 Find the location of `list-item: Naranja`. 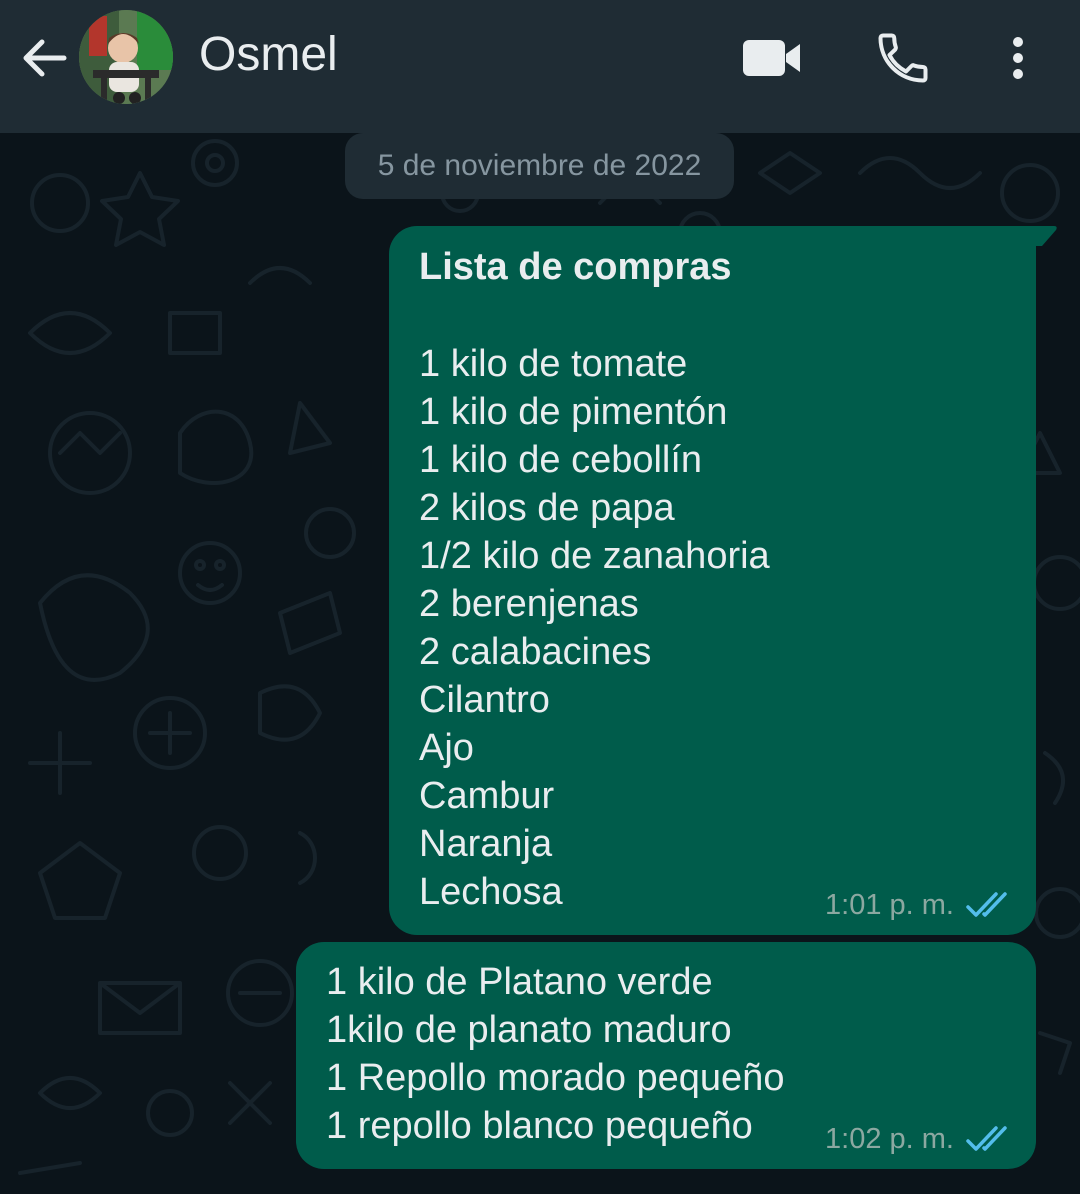

list-item: Naranja is located at coordinates (486, 844).